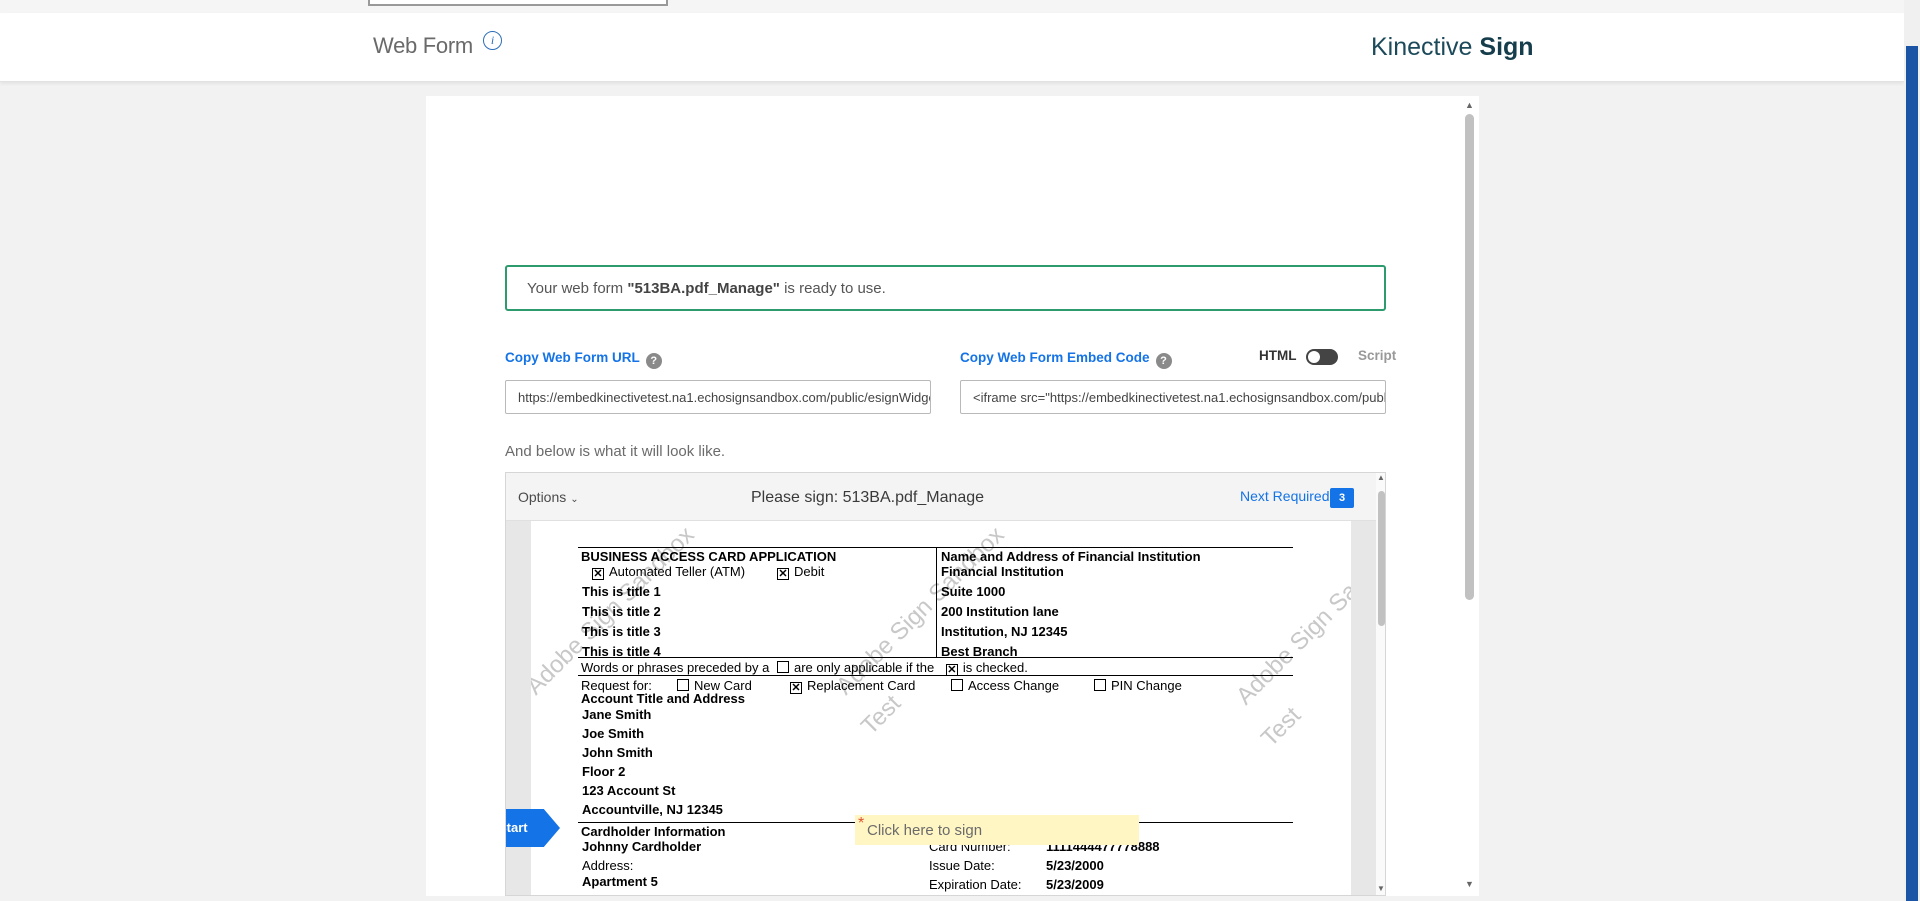  I want to click on page-title: Web Form, so click(423, 45).